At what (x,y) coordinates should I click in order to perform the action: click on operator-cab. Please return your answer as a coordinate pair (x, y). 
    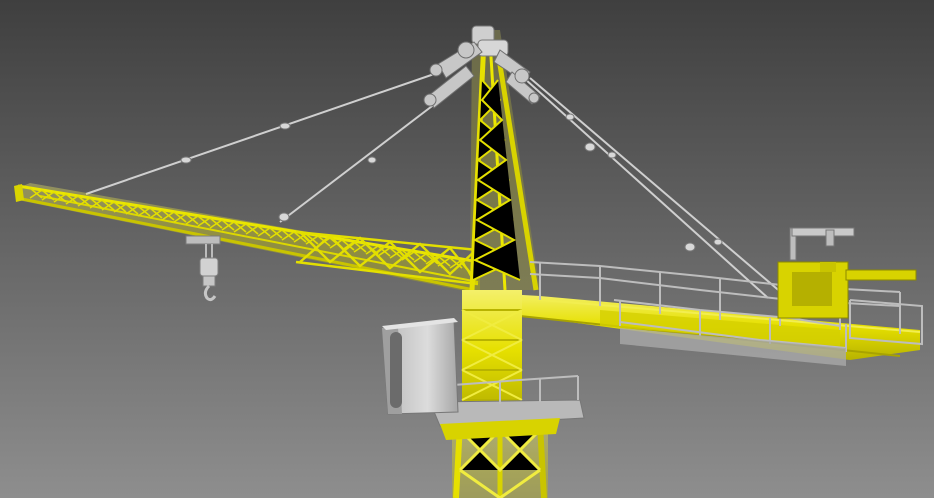
    Looking at the image, I should click on (420, 366).